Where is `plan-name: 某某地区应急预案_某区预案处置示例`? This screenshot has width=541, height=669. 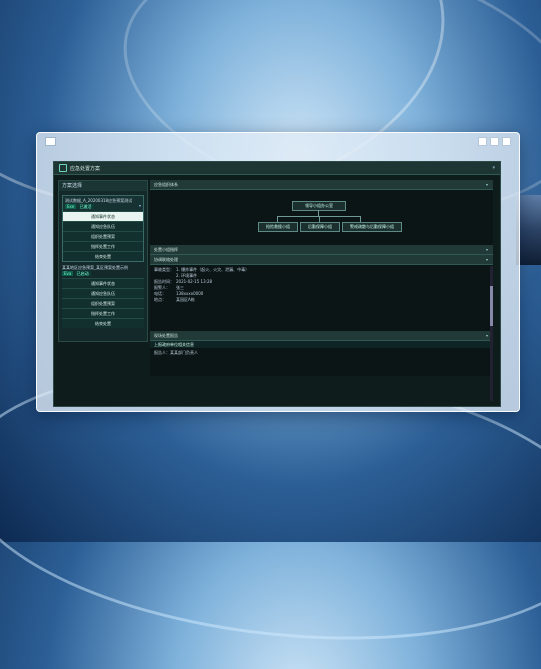 plan-name: 某某地区应急预案_某区预案处置示例 is located at coordinates (95, 267).